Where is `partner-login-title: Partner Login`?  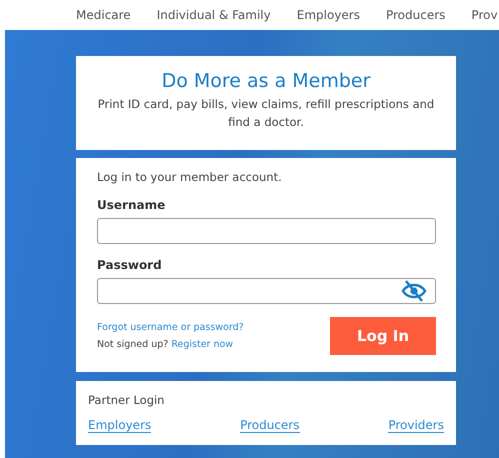
partner-login-title: Partner Login is located at coordinates (127, 400).